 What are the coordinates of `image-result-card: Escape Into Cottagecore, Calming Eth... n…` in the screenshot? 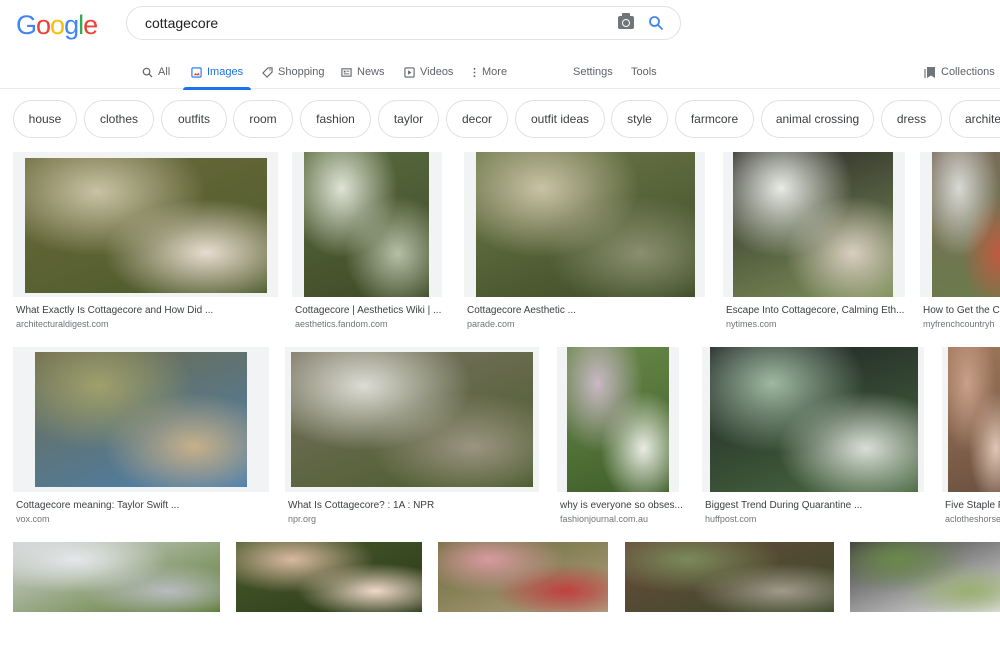 It's located at (814, 244).